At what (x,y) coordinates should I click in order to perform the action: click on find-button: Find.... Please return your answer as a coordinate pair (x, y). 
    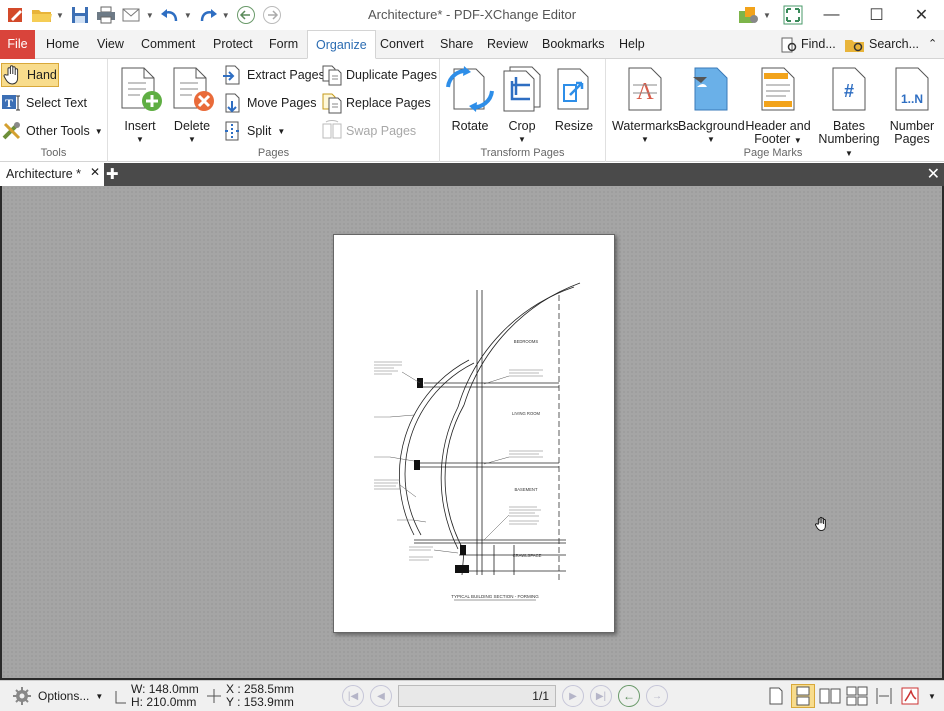
    Looking at the image, I should click on (808, 44).